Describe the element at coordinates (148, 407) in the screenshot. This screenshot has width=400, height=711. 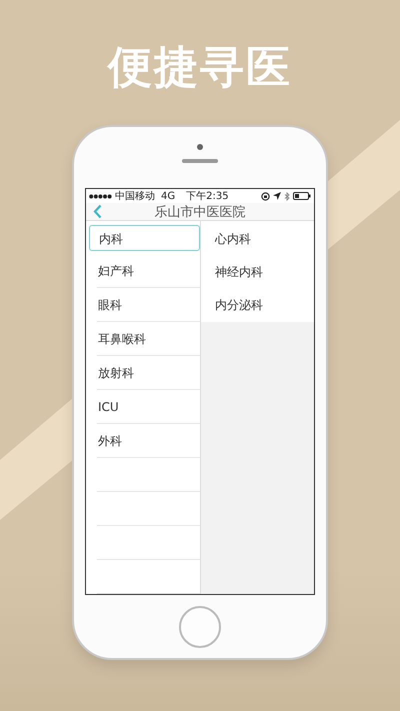
I see `department-item: ICU` at that location.